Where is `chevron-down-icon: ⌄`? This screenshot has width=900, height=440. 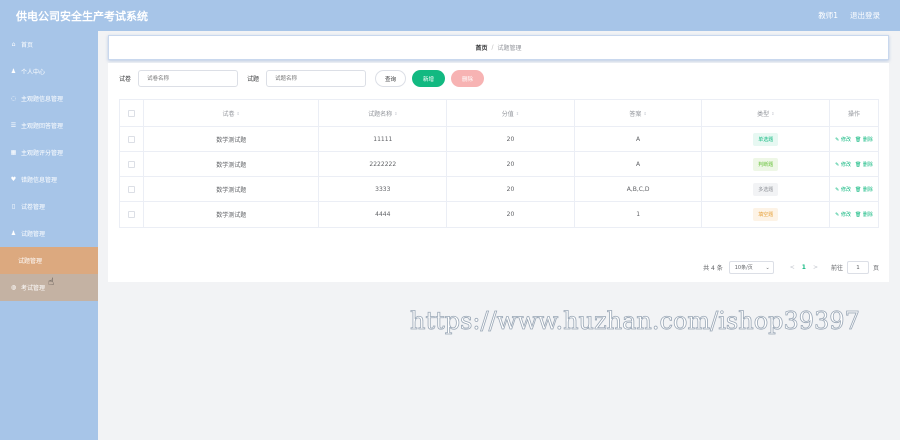
chevron-down-icon: ⌄ is located at coordinates (767, 267).